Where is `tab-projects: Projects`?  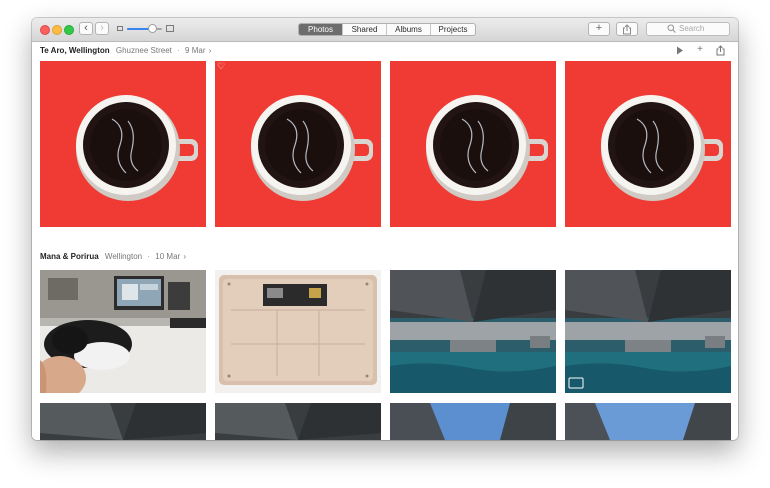
tab-projects: Projects is located at coordinates (452, 29).